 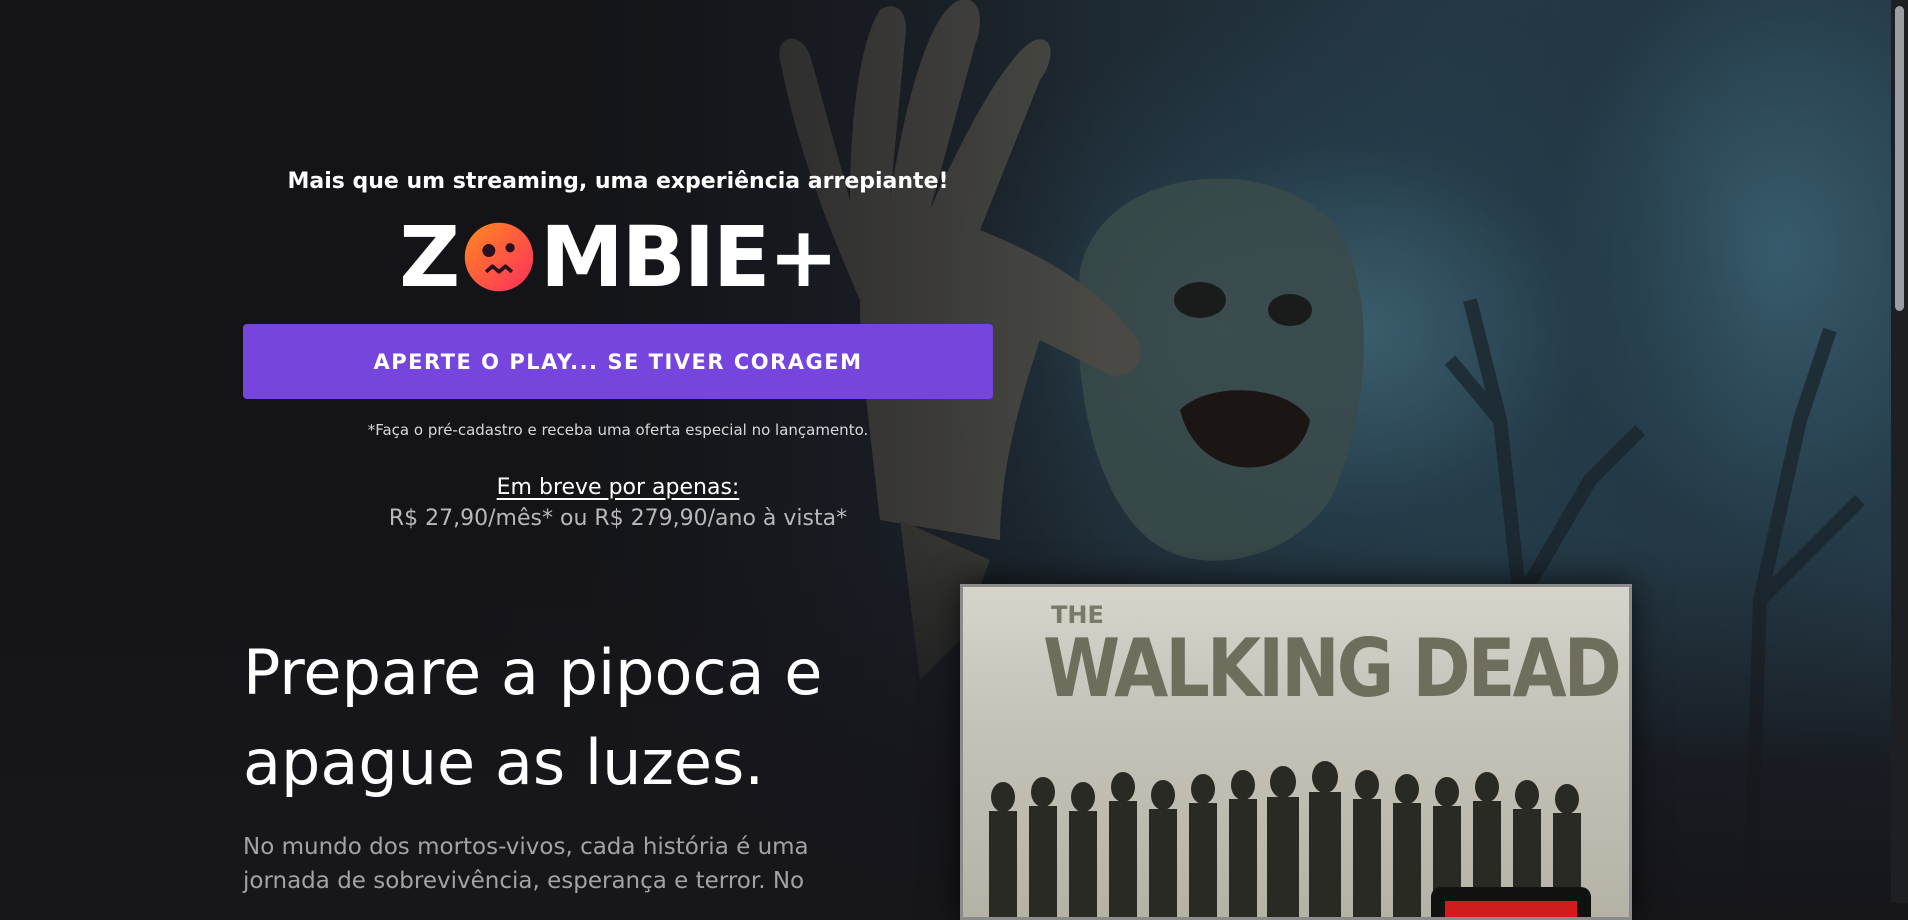 What do you see at coordinates (618, 361) in the screenshot?
I see `play-cta-button: APERTE O PLAY... SE TIVER CORAGEM` at bounding box center [618, 361].